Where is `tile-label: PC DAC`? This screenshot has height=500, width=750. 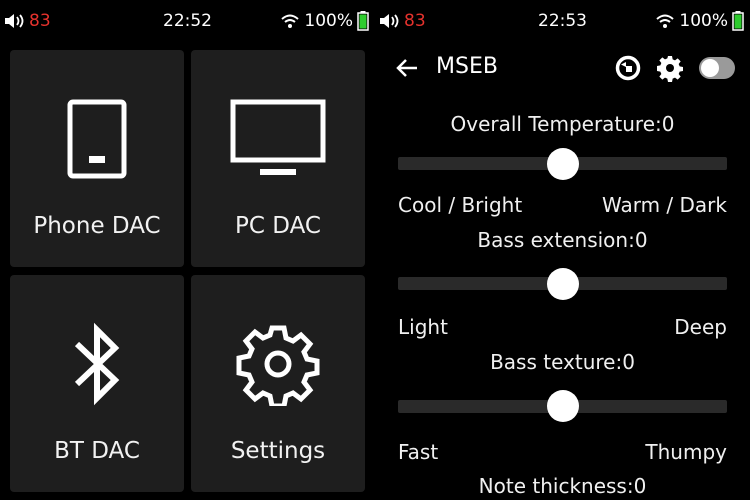
tile-label: PC DAC is located at coordinates (278, 226).